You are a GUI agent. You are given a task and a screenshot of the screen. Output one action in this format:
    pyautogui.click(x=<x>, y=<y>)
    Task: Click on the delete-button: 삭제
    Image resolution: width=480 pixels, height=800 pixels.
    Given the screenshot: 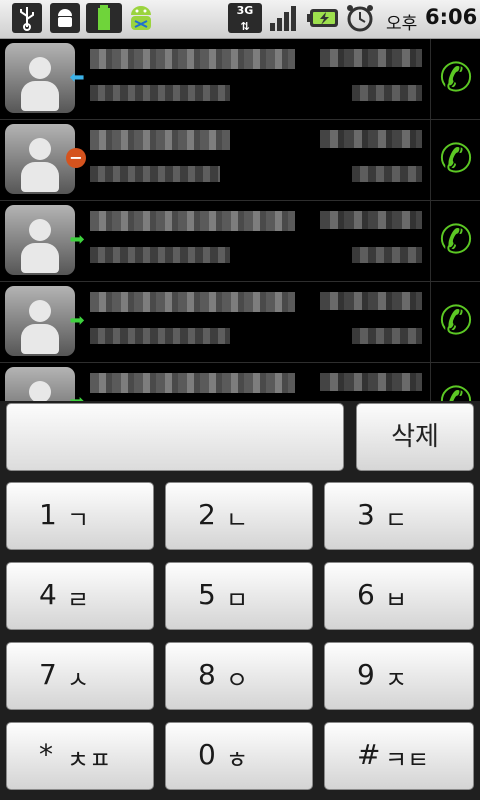 What is the action you would take?
    pyautogui.click(x=415, y=437)
    